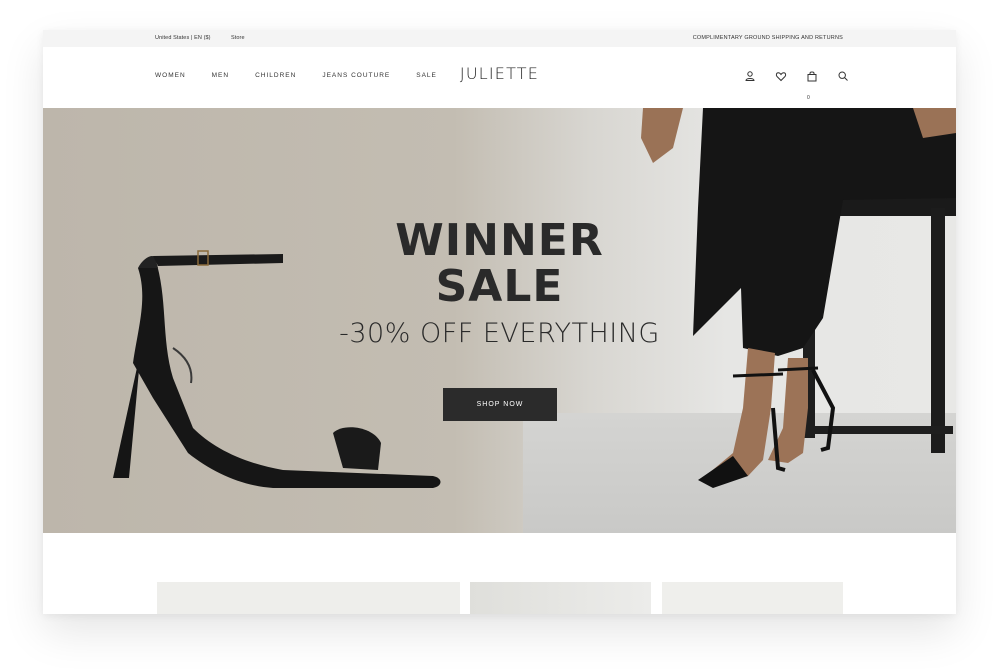 This screenshot has height=672, width=1000. What do you see at coordinates (499, 333) in the screenshot?
I see `hero-subtitle: -30% OFF EVERYTHING` at bounding box center [499, 333].